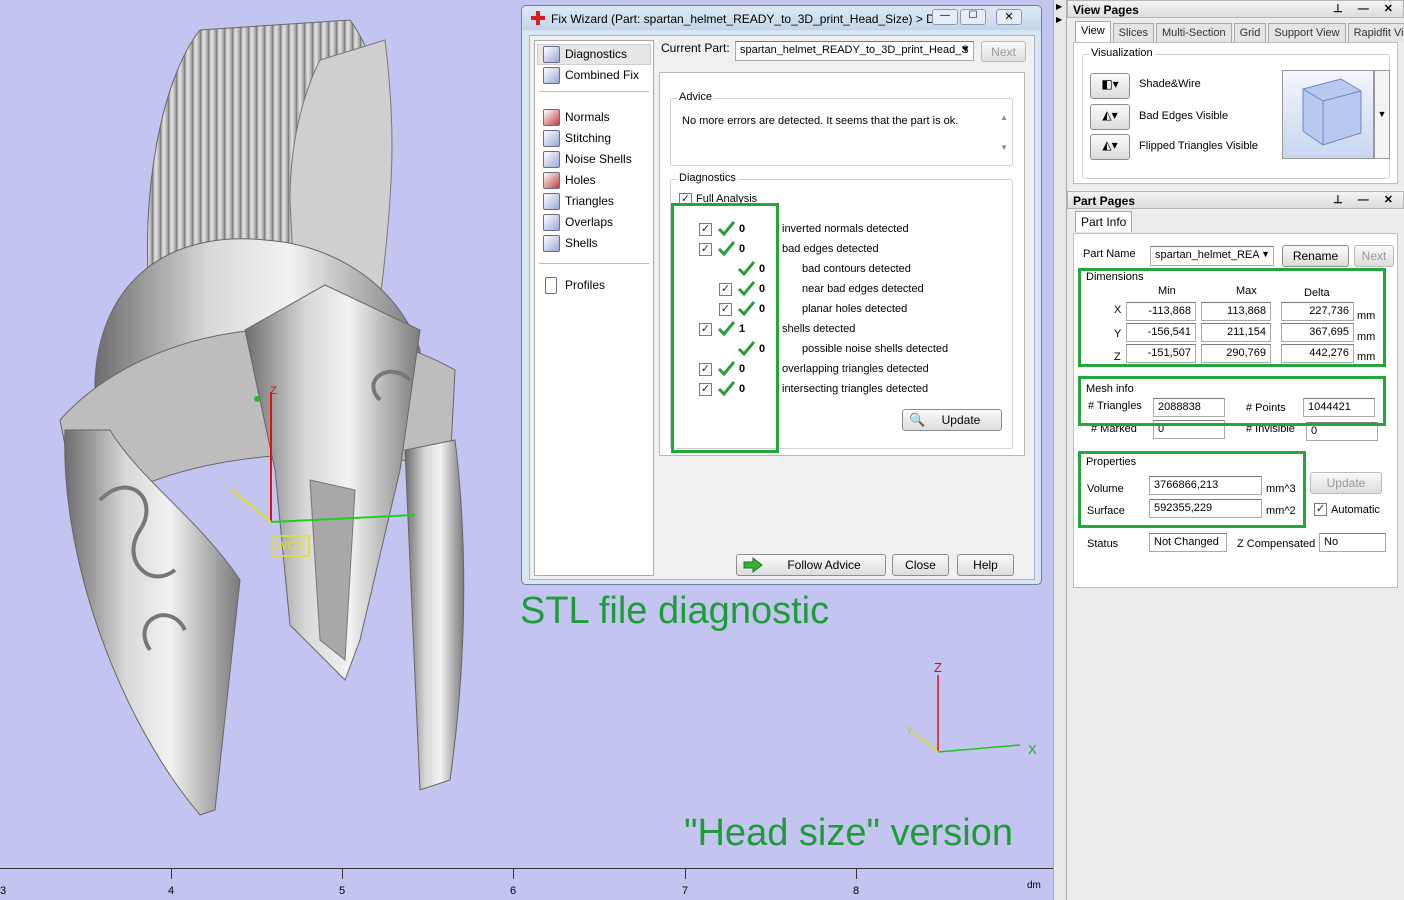  Describe the element at coordinates (273, 391) in the screenshot. I see `wcs-z-label: Z` at that location.